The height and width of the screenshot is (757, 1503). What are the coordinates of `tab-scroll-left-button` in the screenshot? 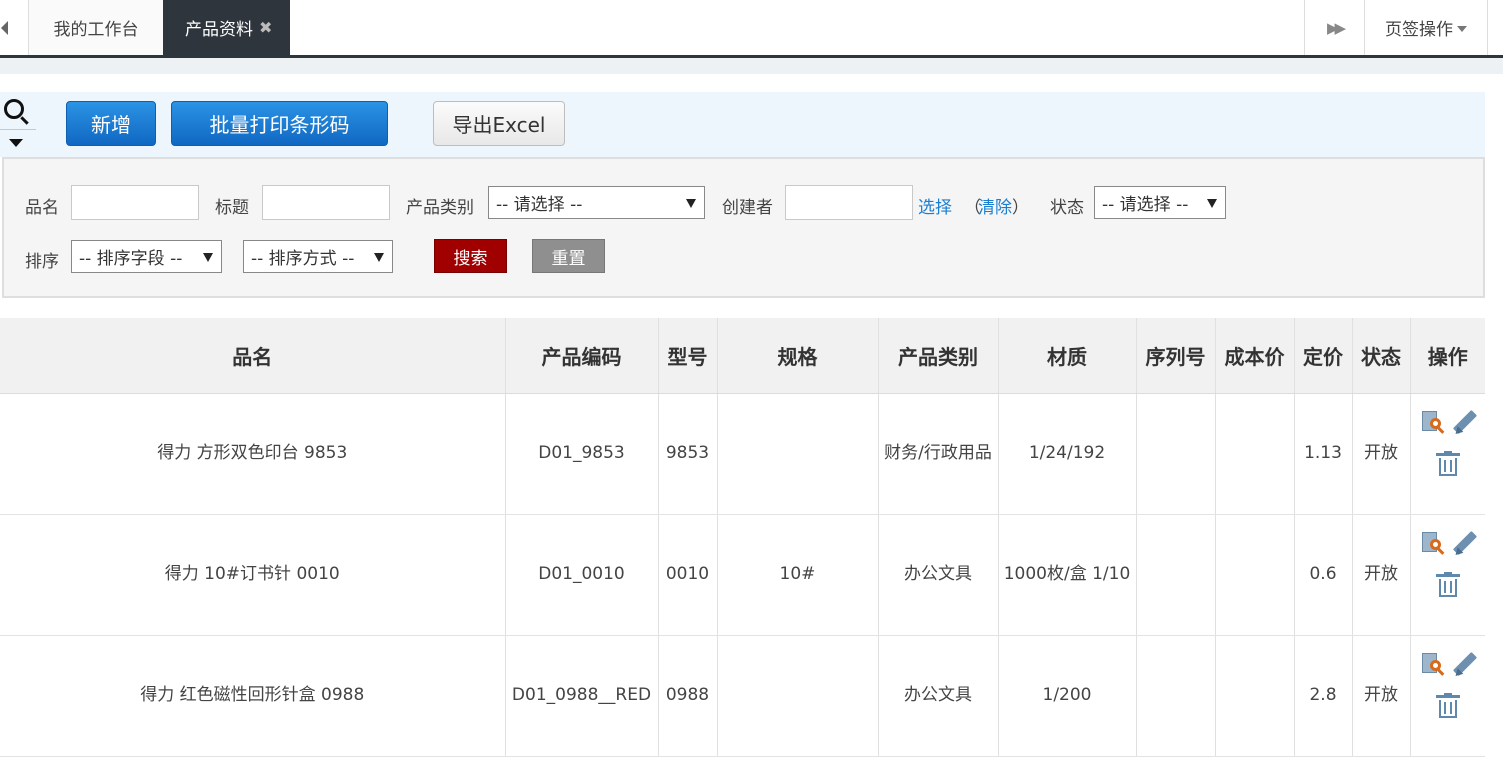 It's located at (14, 27).